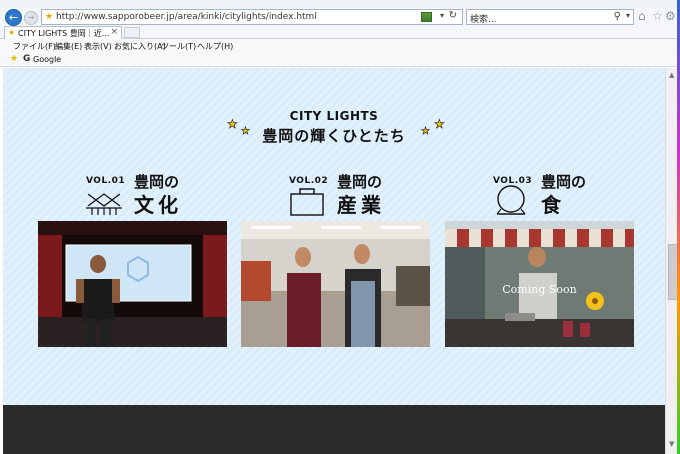  Describe the element at coordinates (670, 16) in the screenshot. I see `gear-icon: ⚙` at that location.